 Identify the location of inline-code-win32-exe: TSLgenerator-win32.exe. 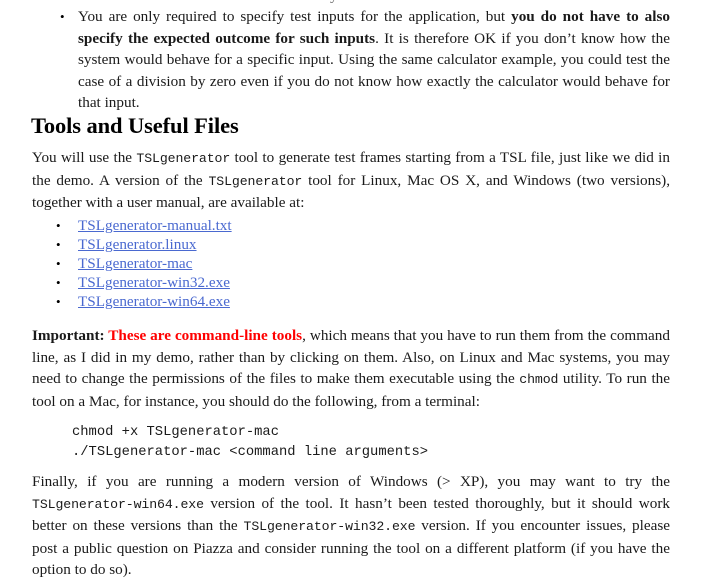
(329, 527).